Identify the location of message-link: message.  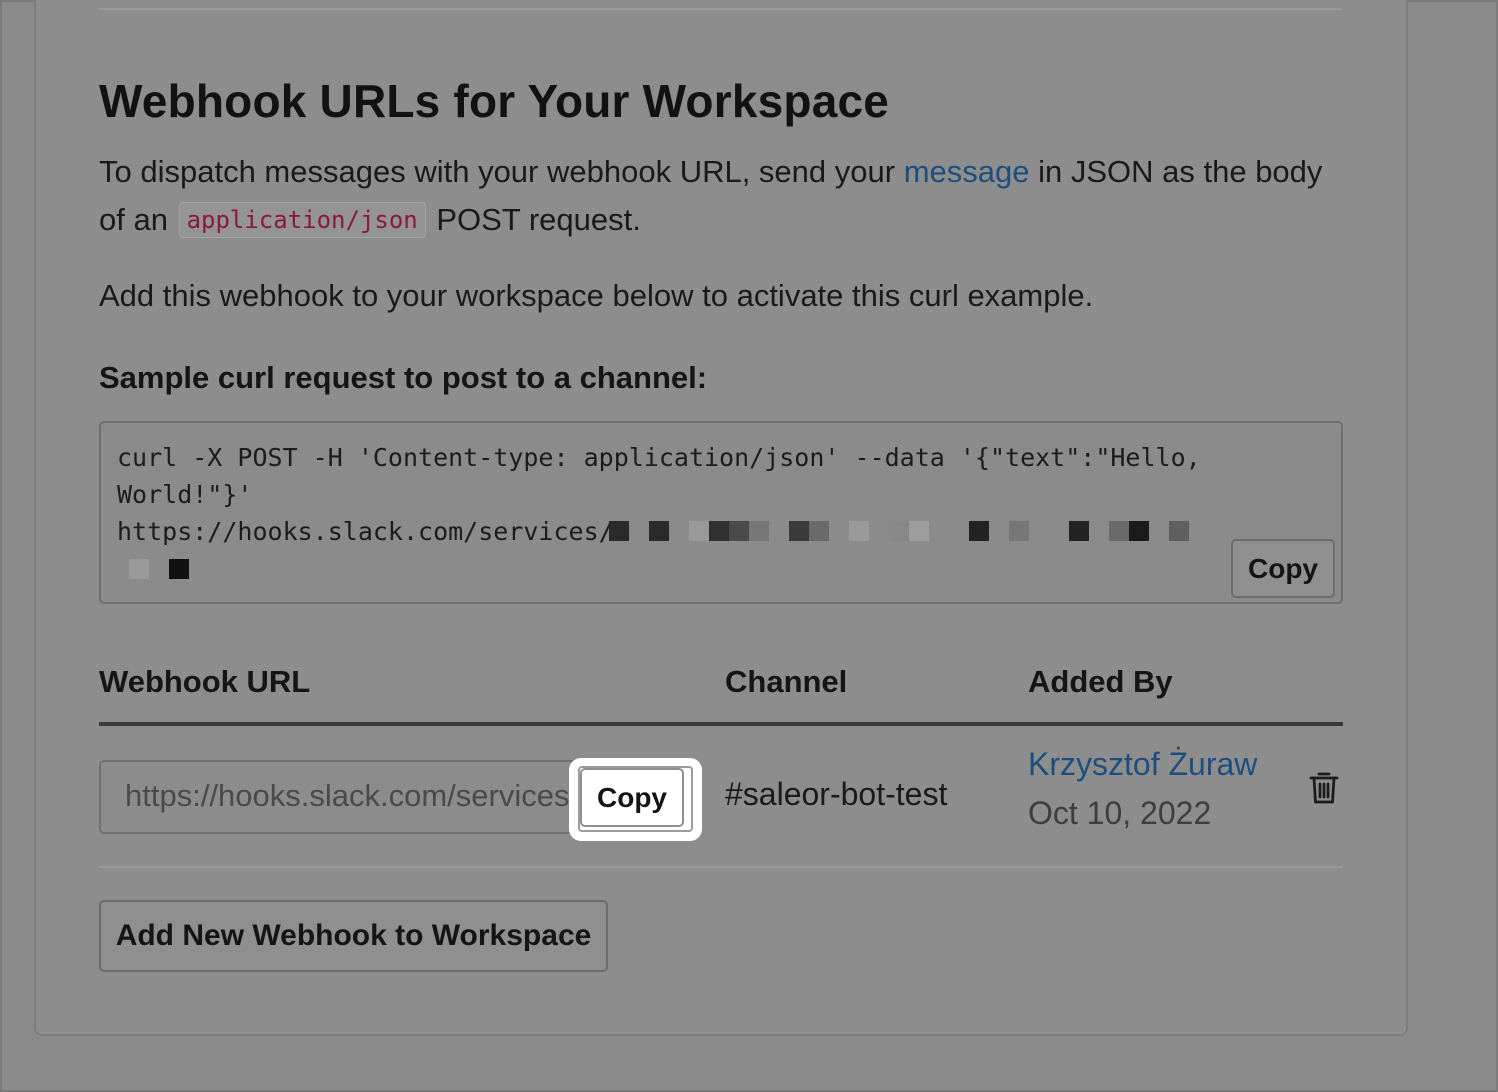
(967, 171).